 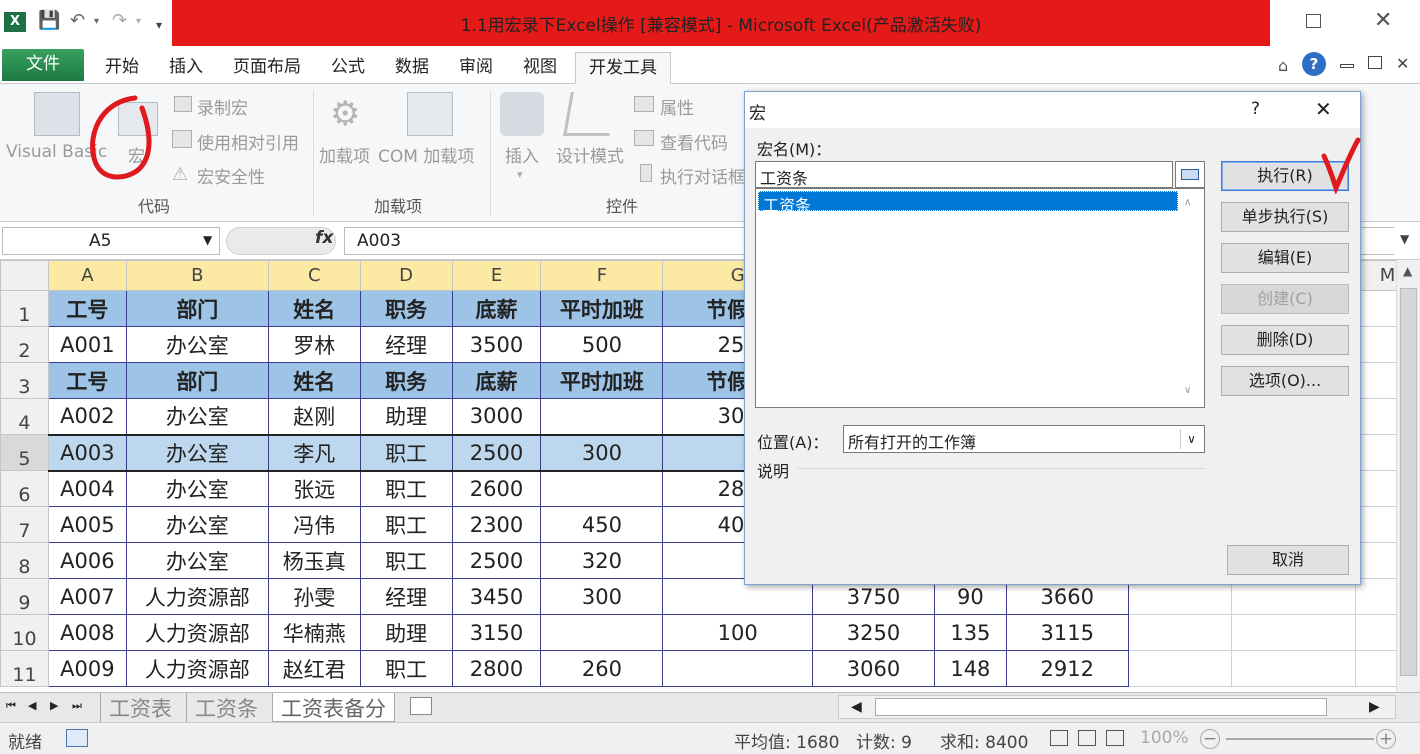 I want to click on row-header: 8, so click(x=24, y=560).